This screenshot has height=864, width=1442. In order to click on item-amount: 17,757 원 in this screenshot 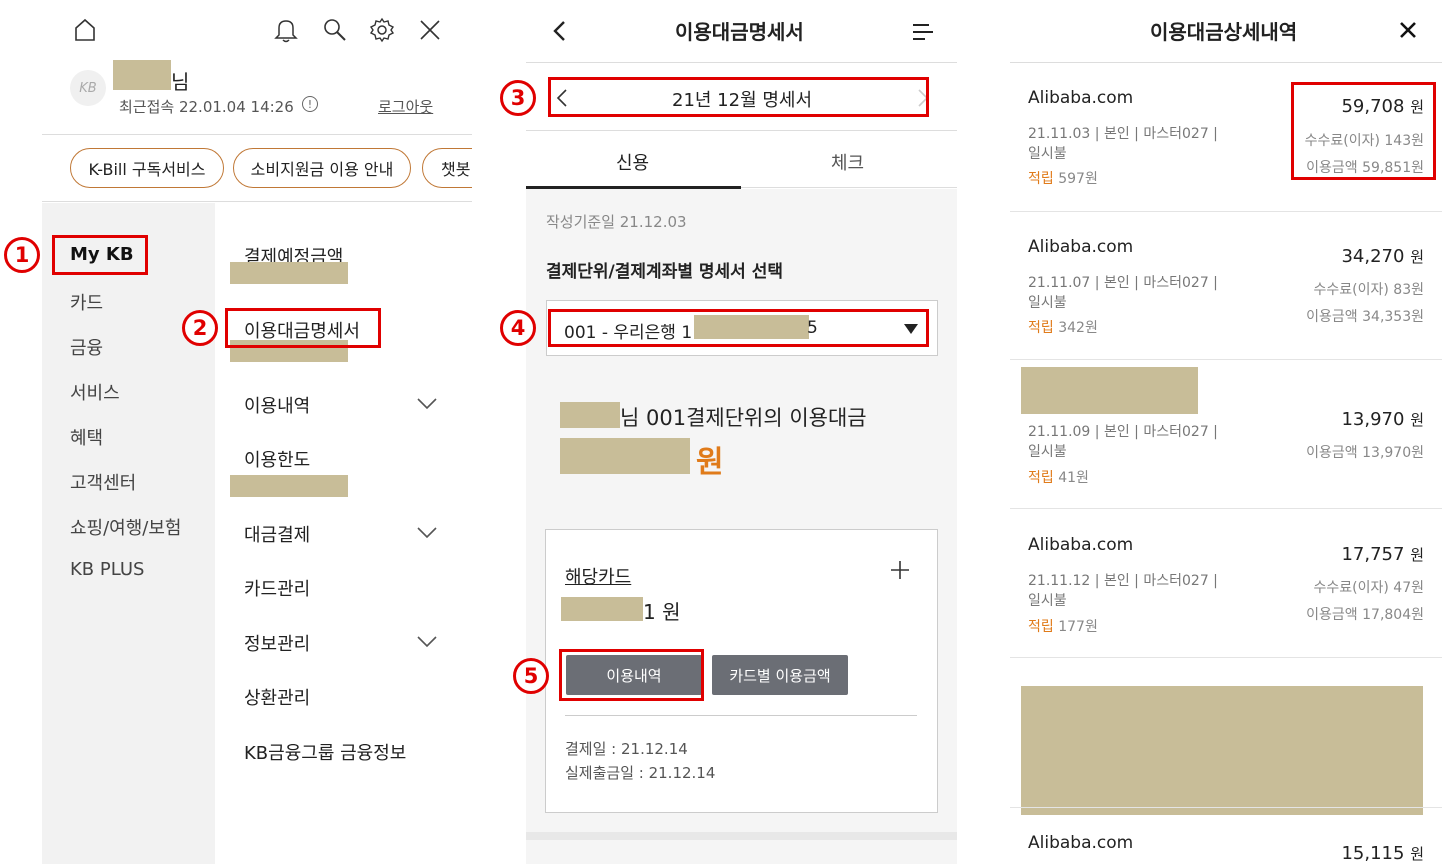, I will do `click(1382, 554)`.